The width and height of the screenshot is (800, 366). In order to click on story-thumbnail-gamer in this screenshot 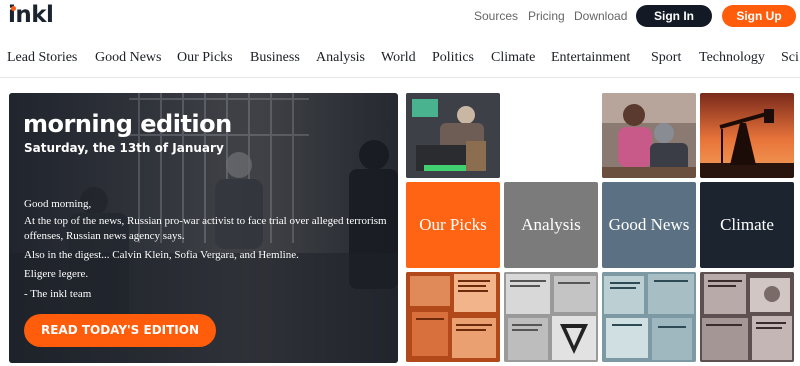, I will do `click(453, 135)`.